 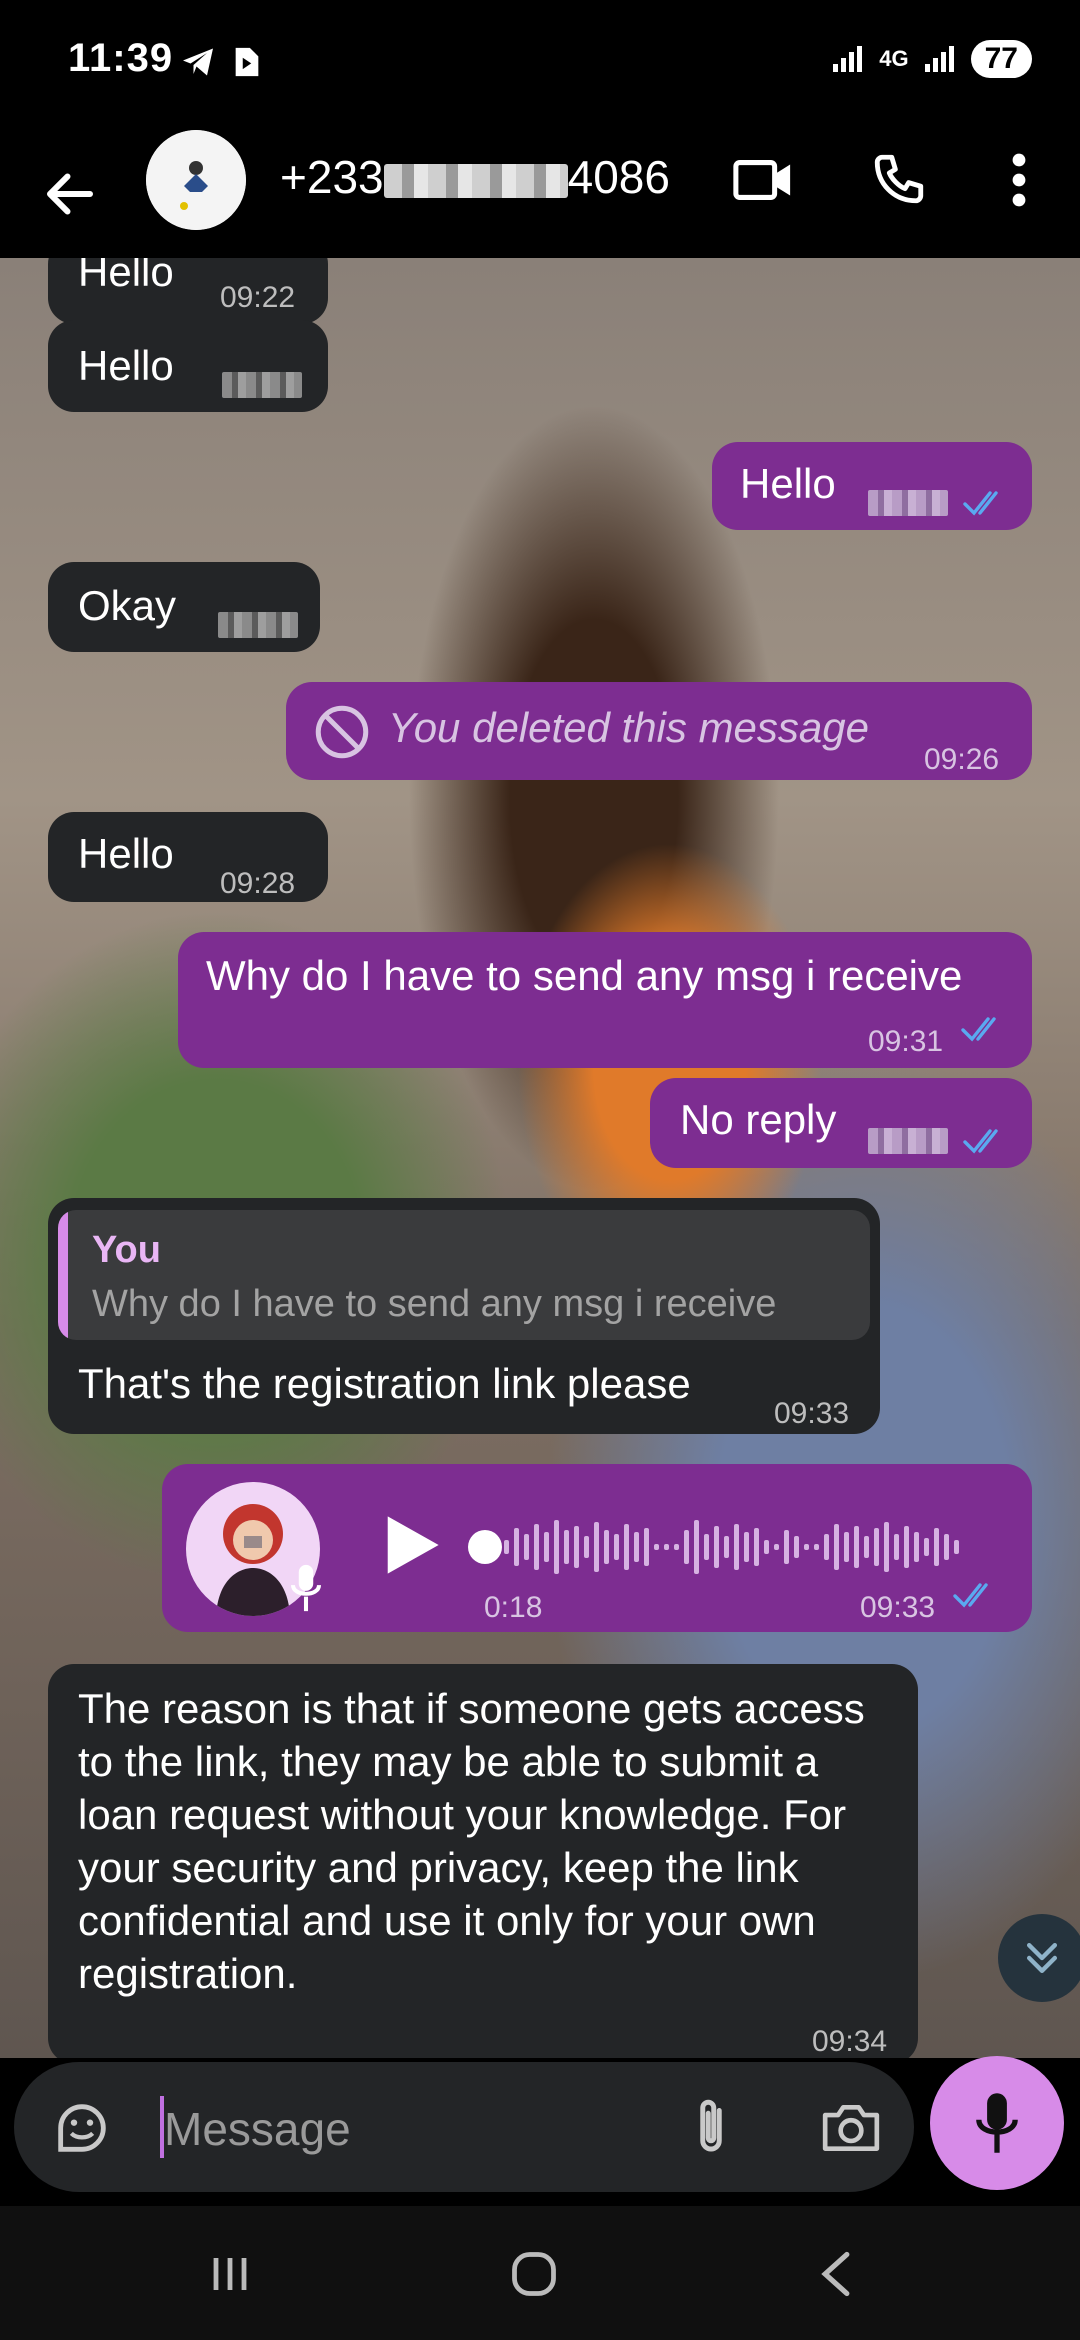 What do you see at coordinates (836, 2274) in the screenshot?
I see `back-nav-icon` at bounding box center [836, 2274].